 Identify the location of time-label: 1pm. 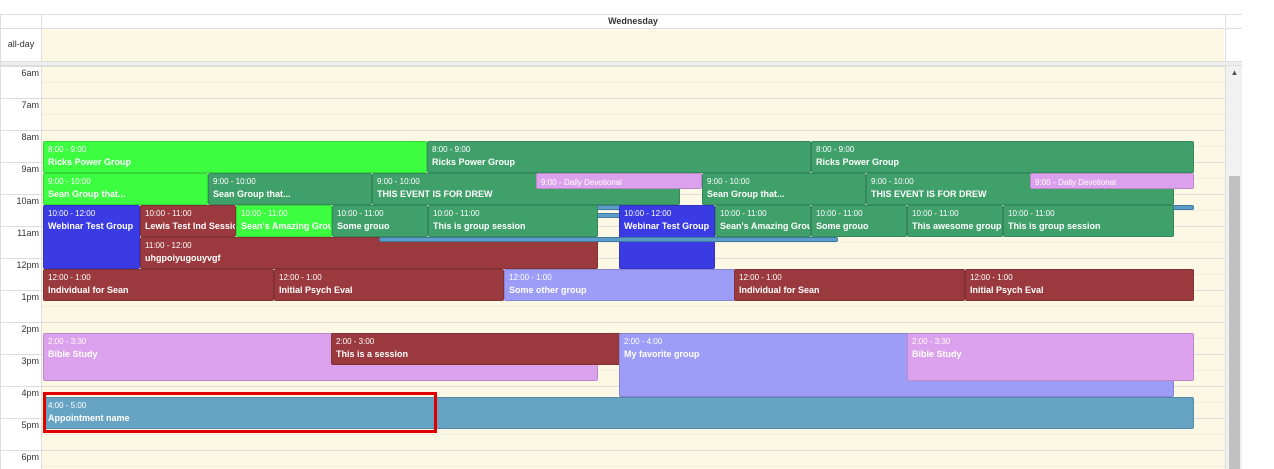
(30, 297).